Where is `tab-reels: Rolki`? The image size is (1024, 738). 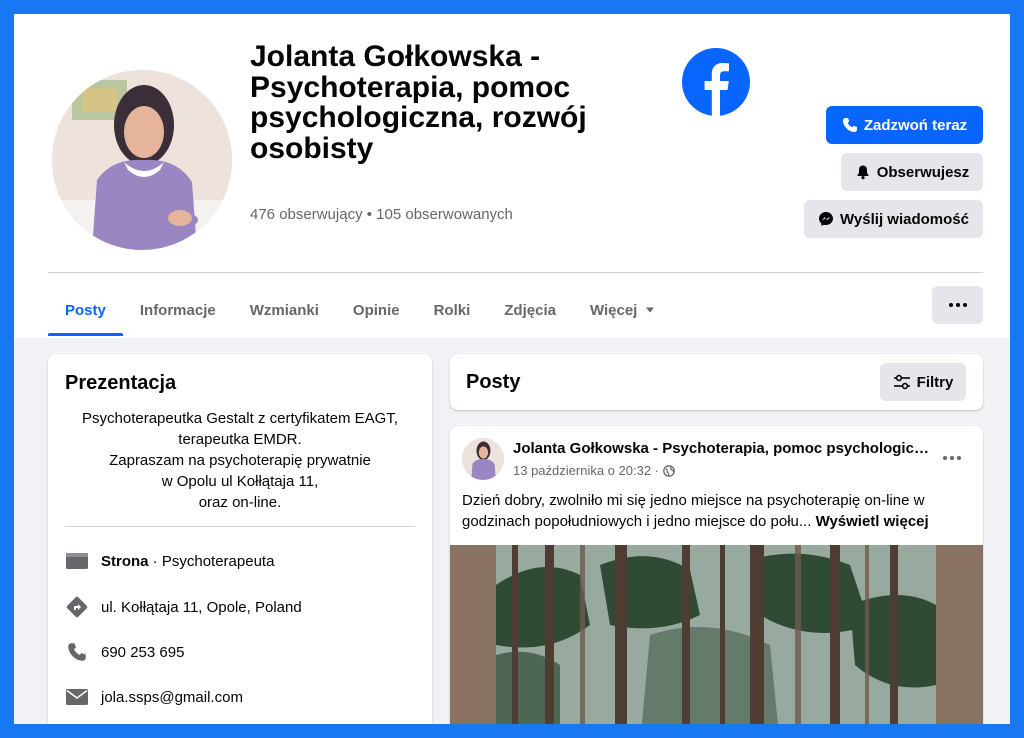
tab-reels: Rolki is located at coordinates (452, 310).